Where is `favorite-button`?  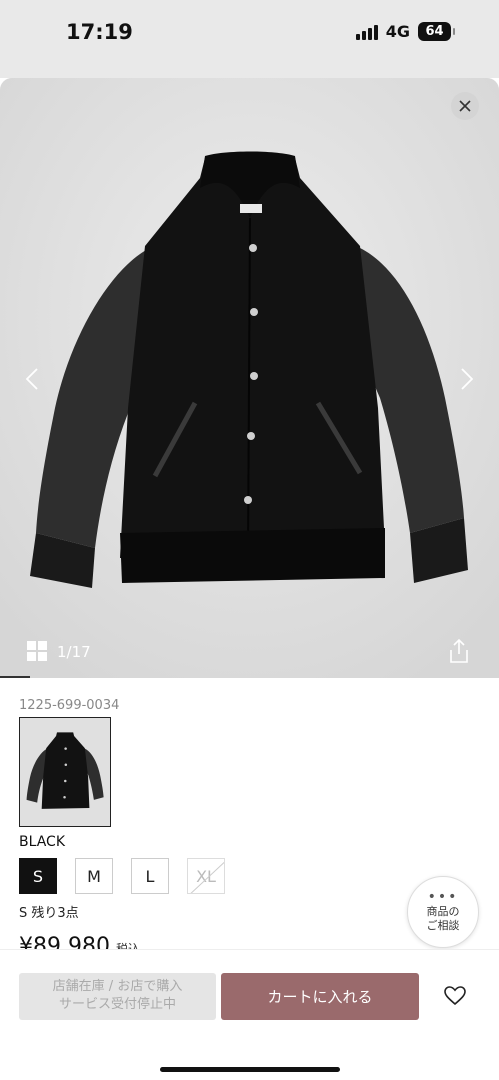
favorite-button is located at coordinates (455, 996).